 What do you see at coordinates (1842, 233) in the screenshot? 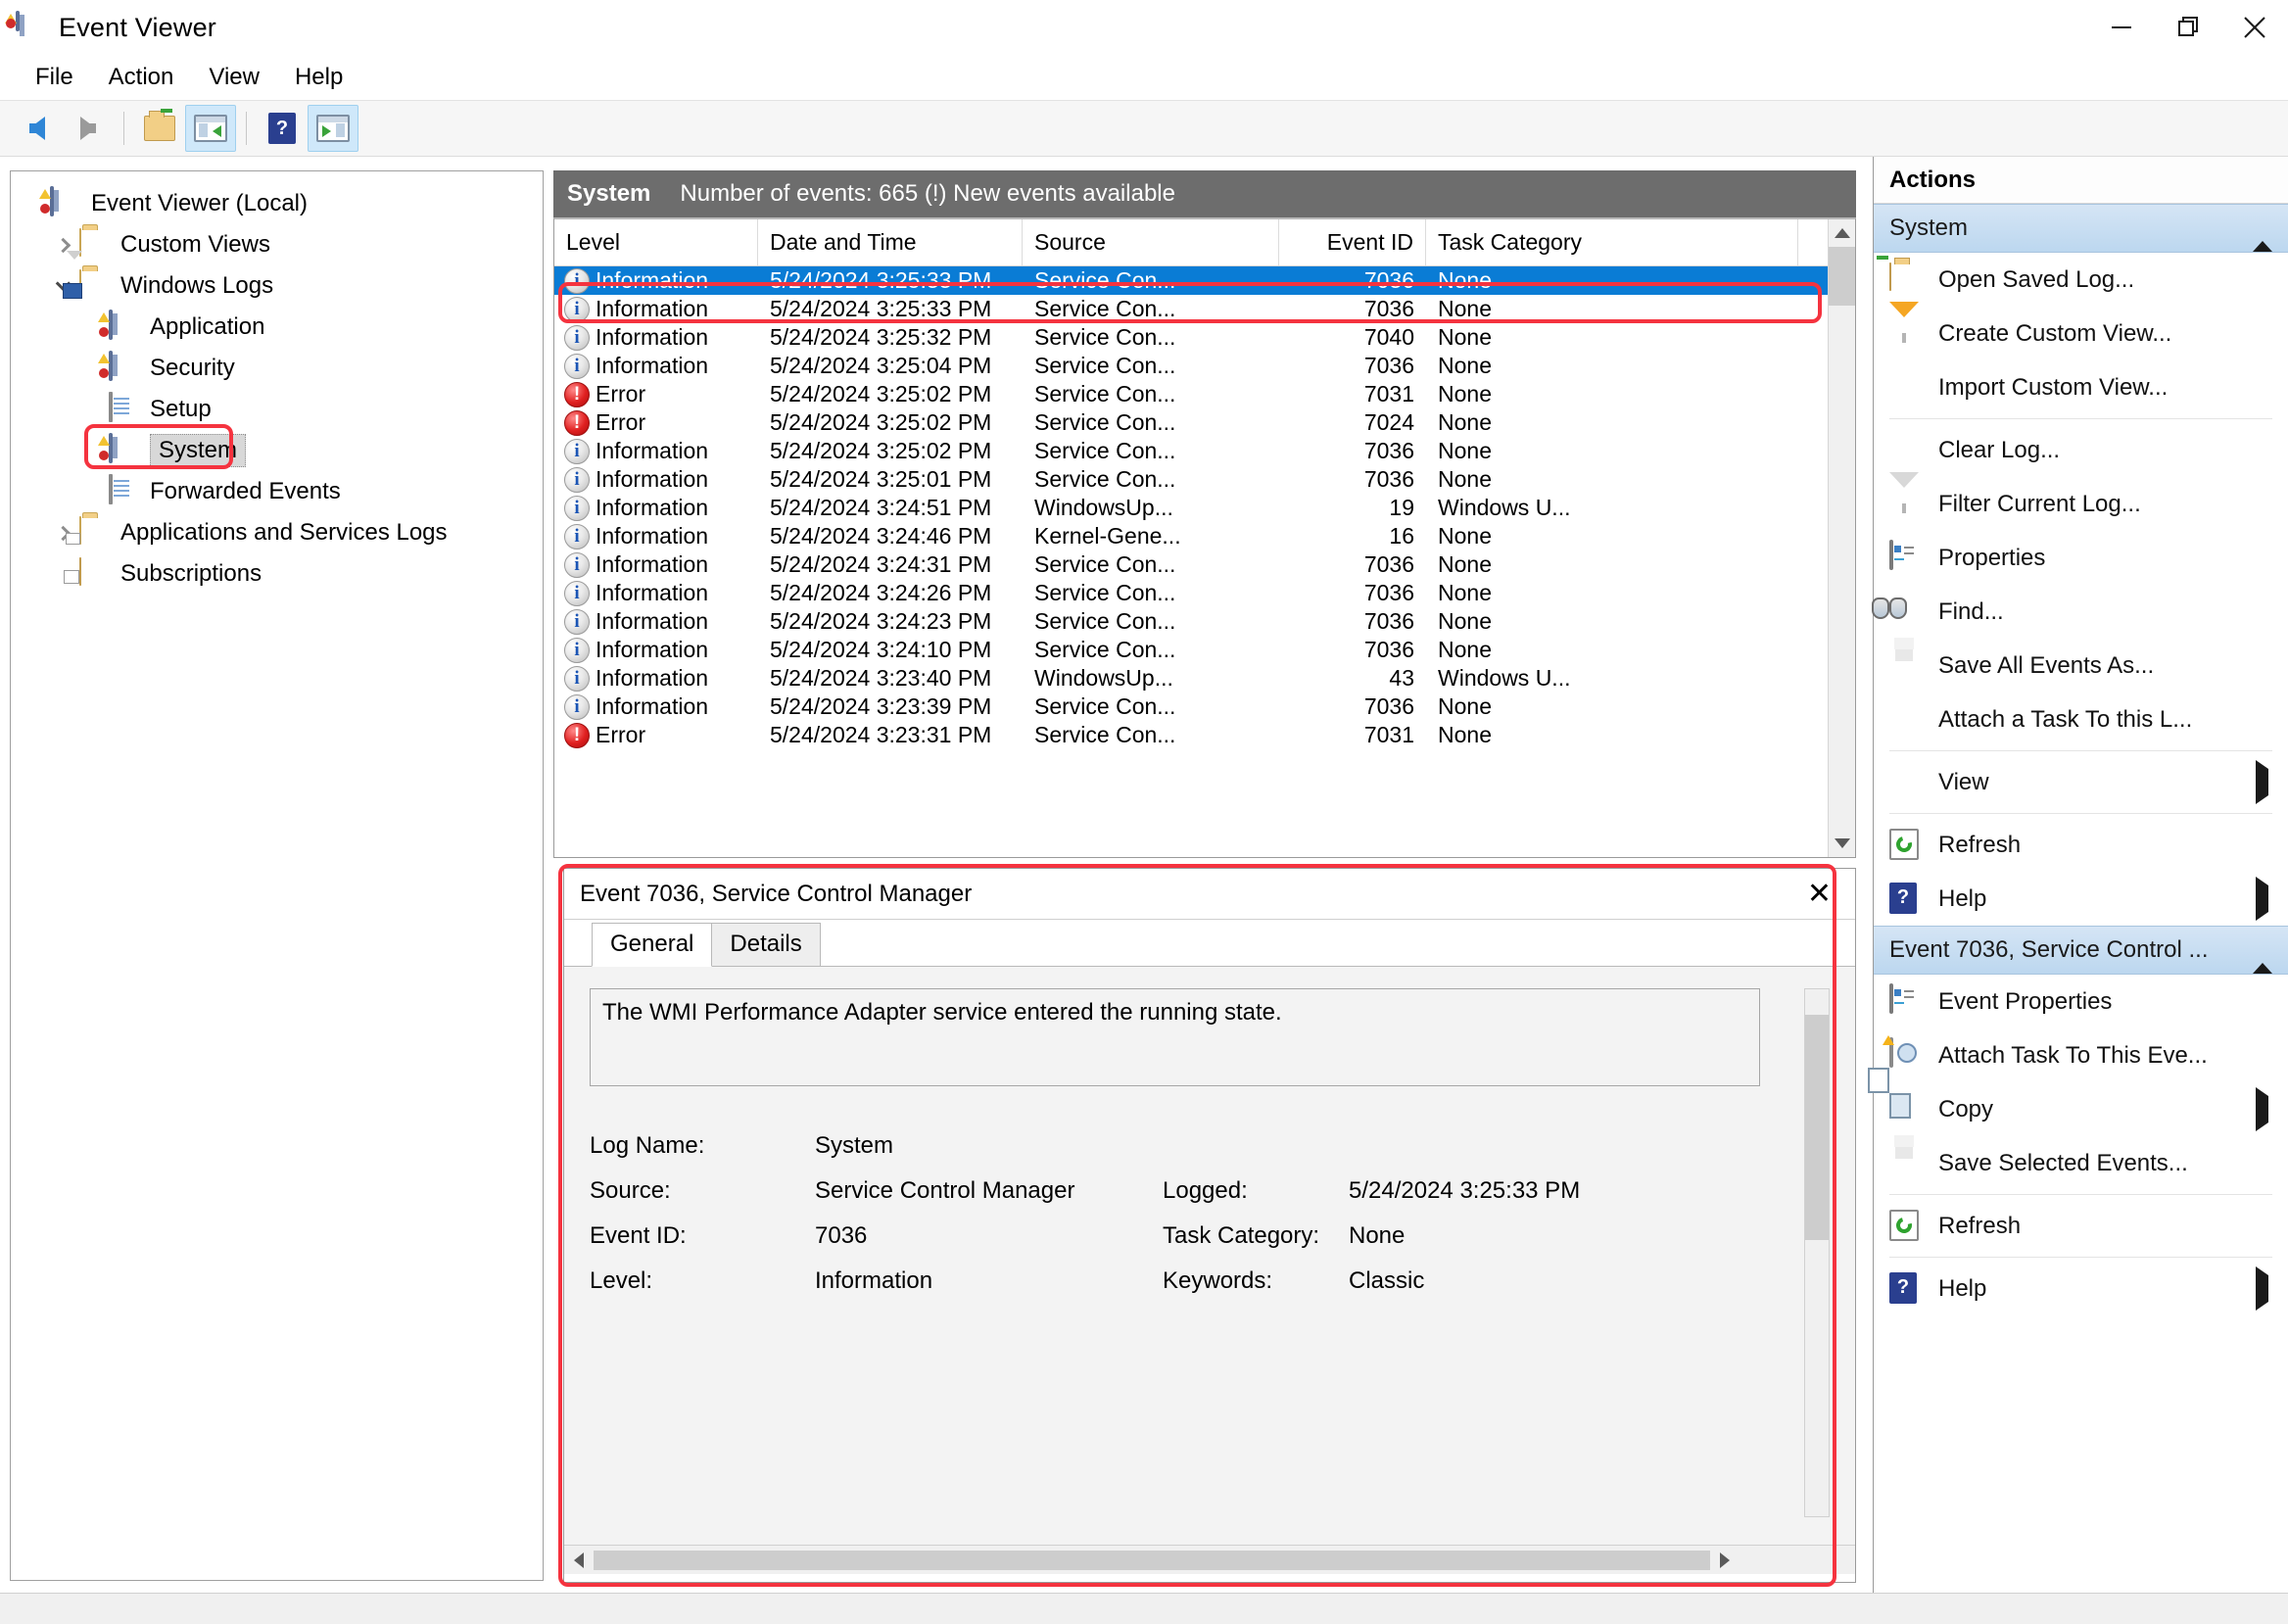
I see `scroll-up-icon` at bounding box center [1842, 233].